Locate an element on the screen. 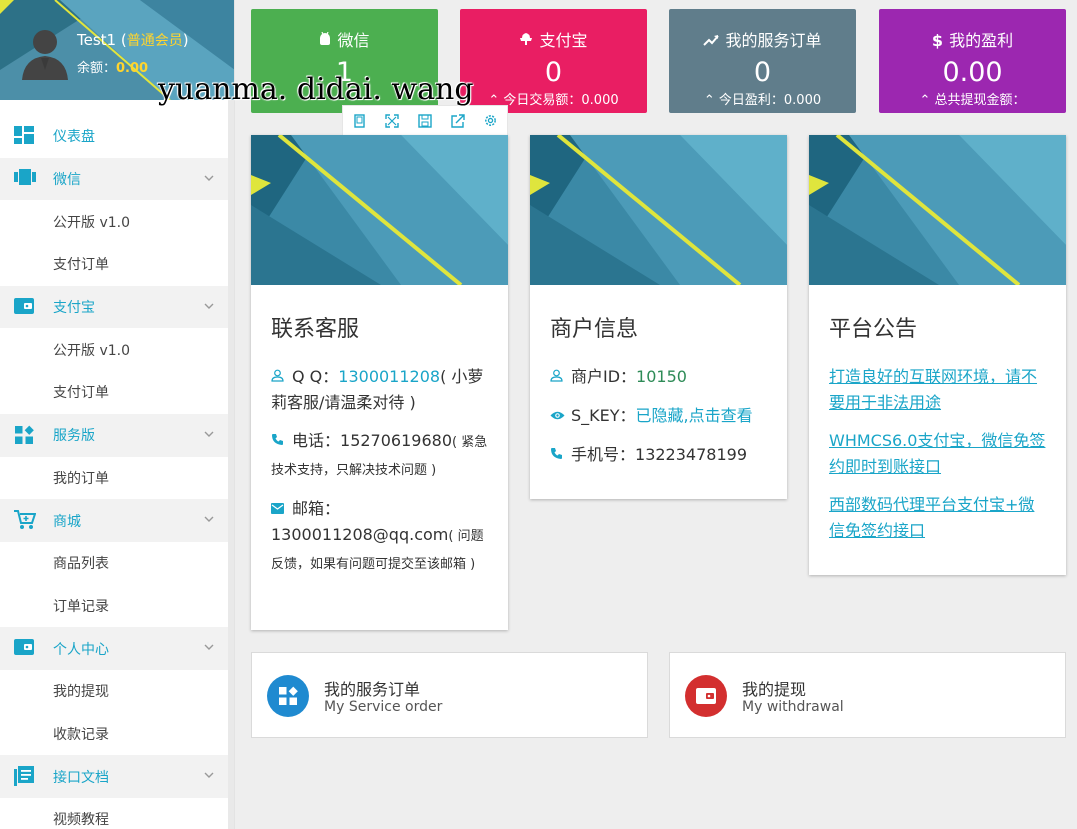 The width and height of the screenshot is (1077, 829). phone-icon is located at coordinates (557, 455).